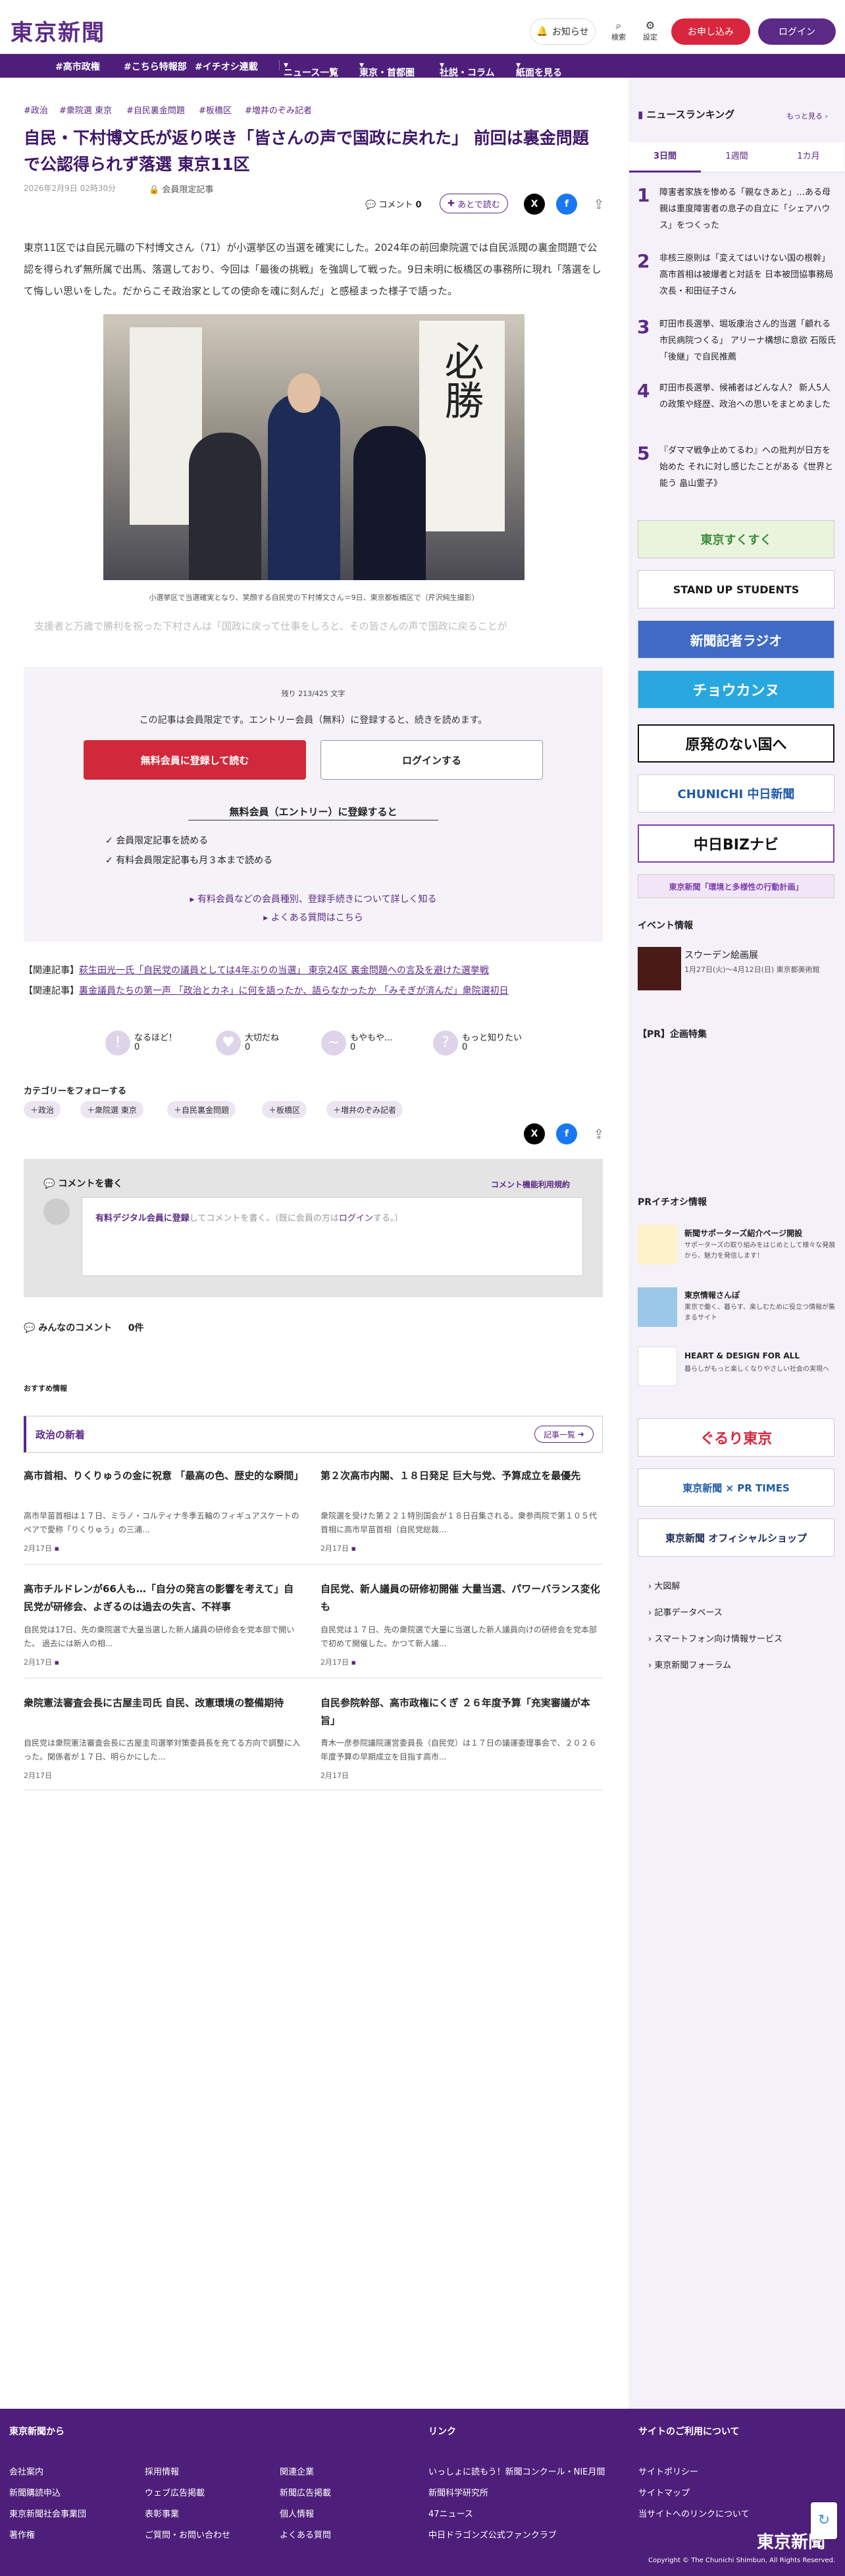 This screenshot has width=845, height=2576. What do you see at coordinates (195, 760) in the screenshot?
I see `register-button: 無料会員に登録して読む` at bounding box center [195, 760].